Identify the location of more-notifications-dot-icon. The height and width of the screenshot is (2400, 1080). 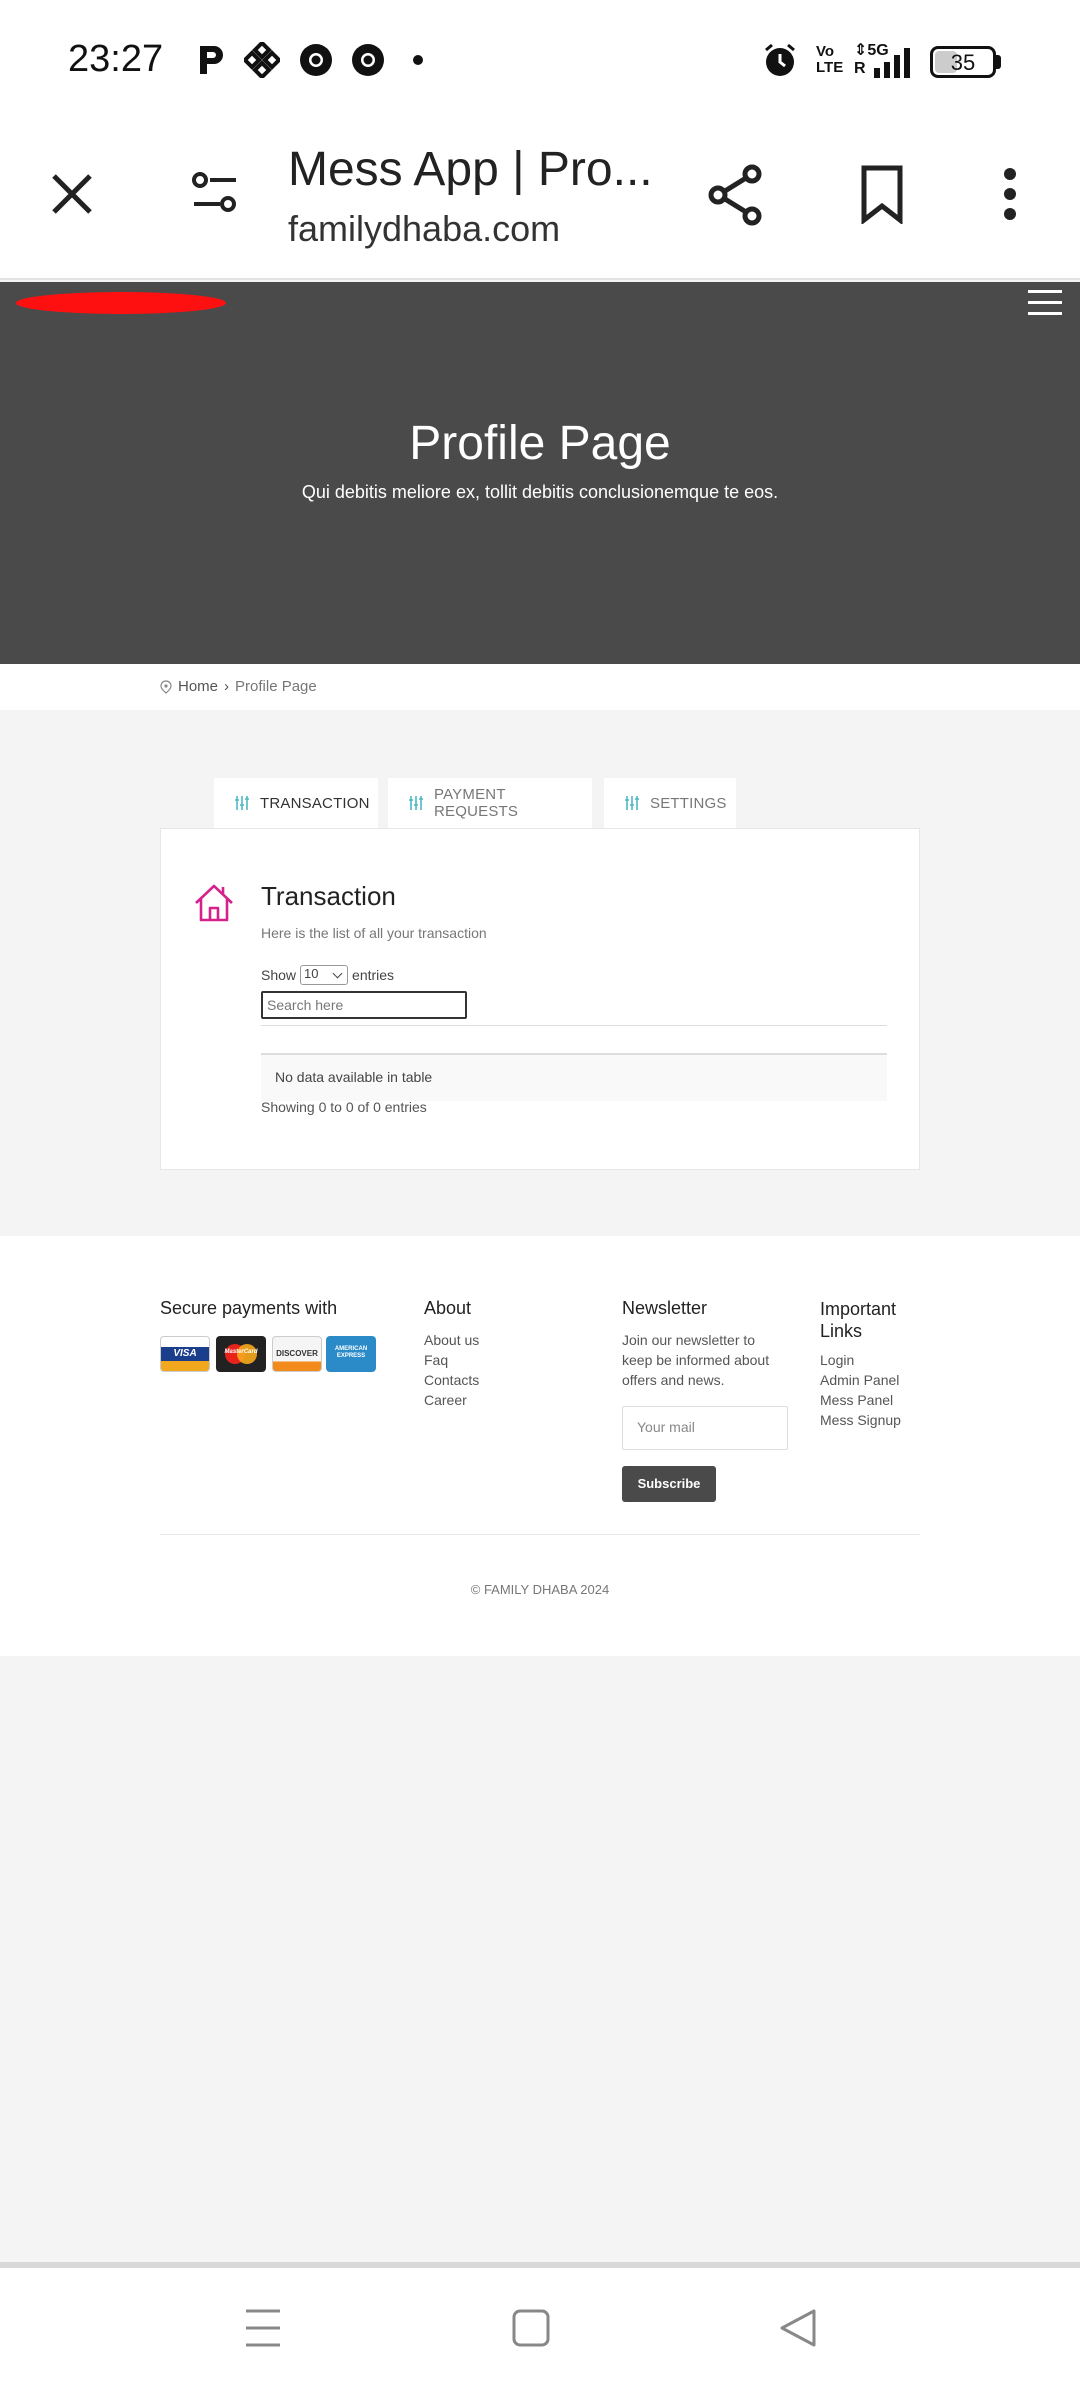
(418, 60).